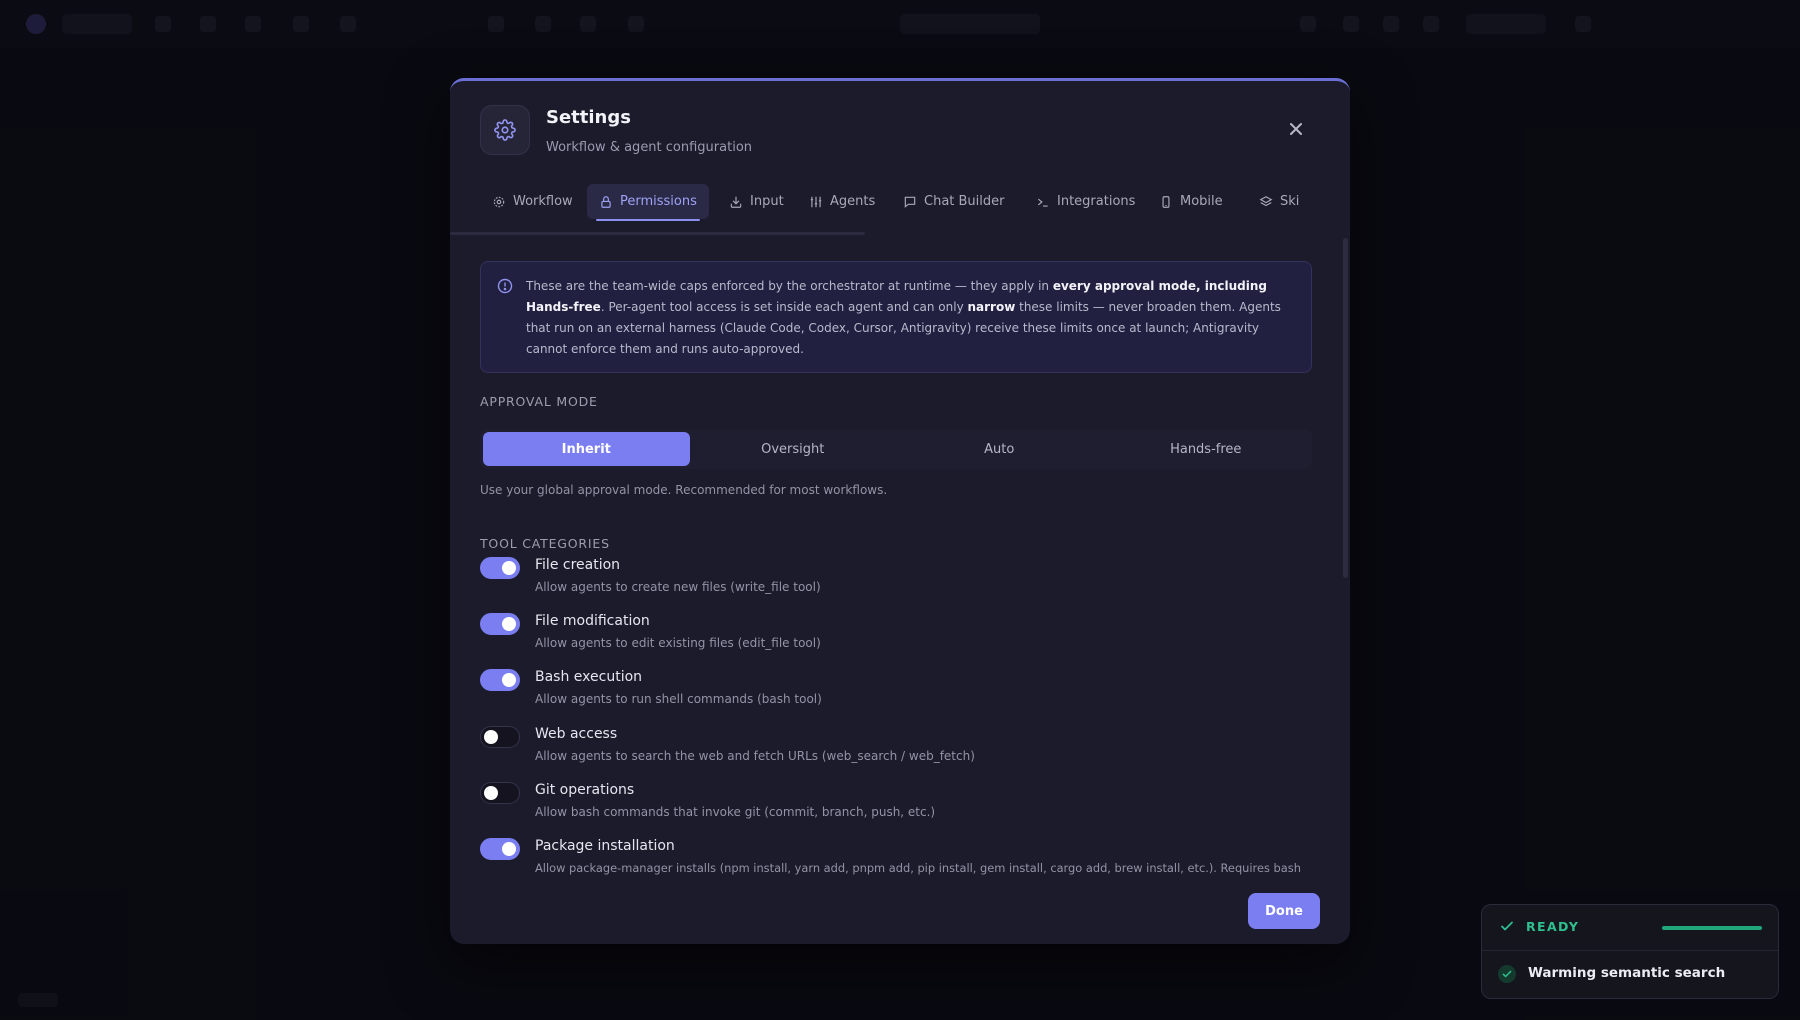  What do you see at coordinates (1553, 926) in the screenshot?
I see `ready-status: READY` at bounding box center [1553, 926].